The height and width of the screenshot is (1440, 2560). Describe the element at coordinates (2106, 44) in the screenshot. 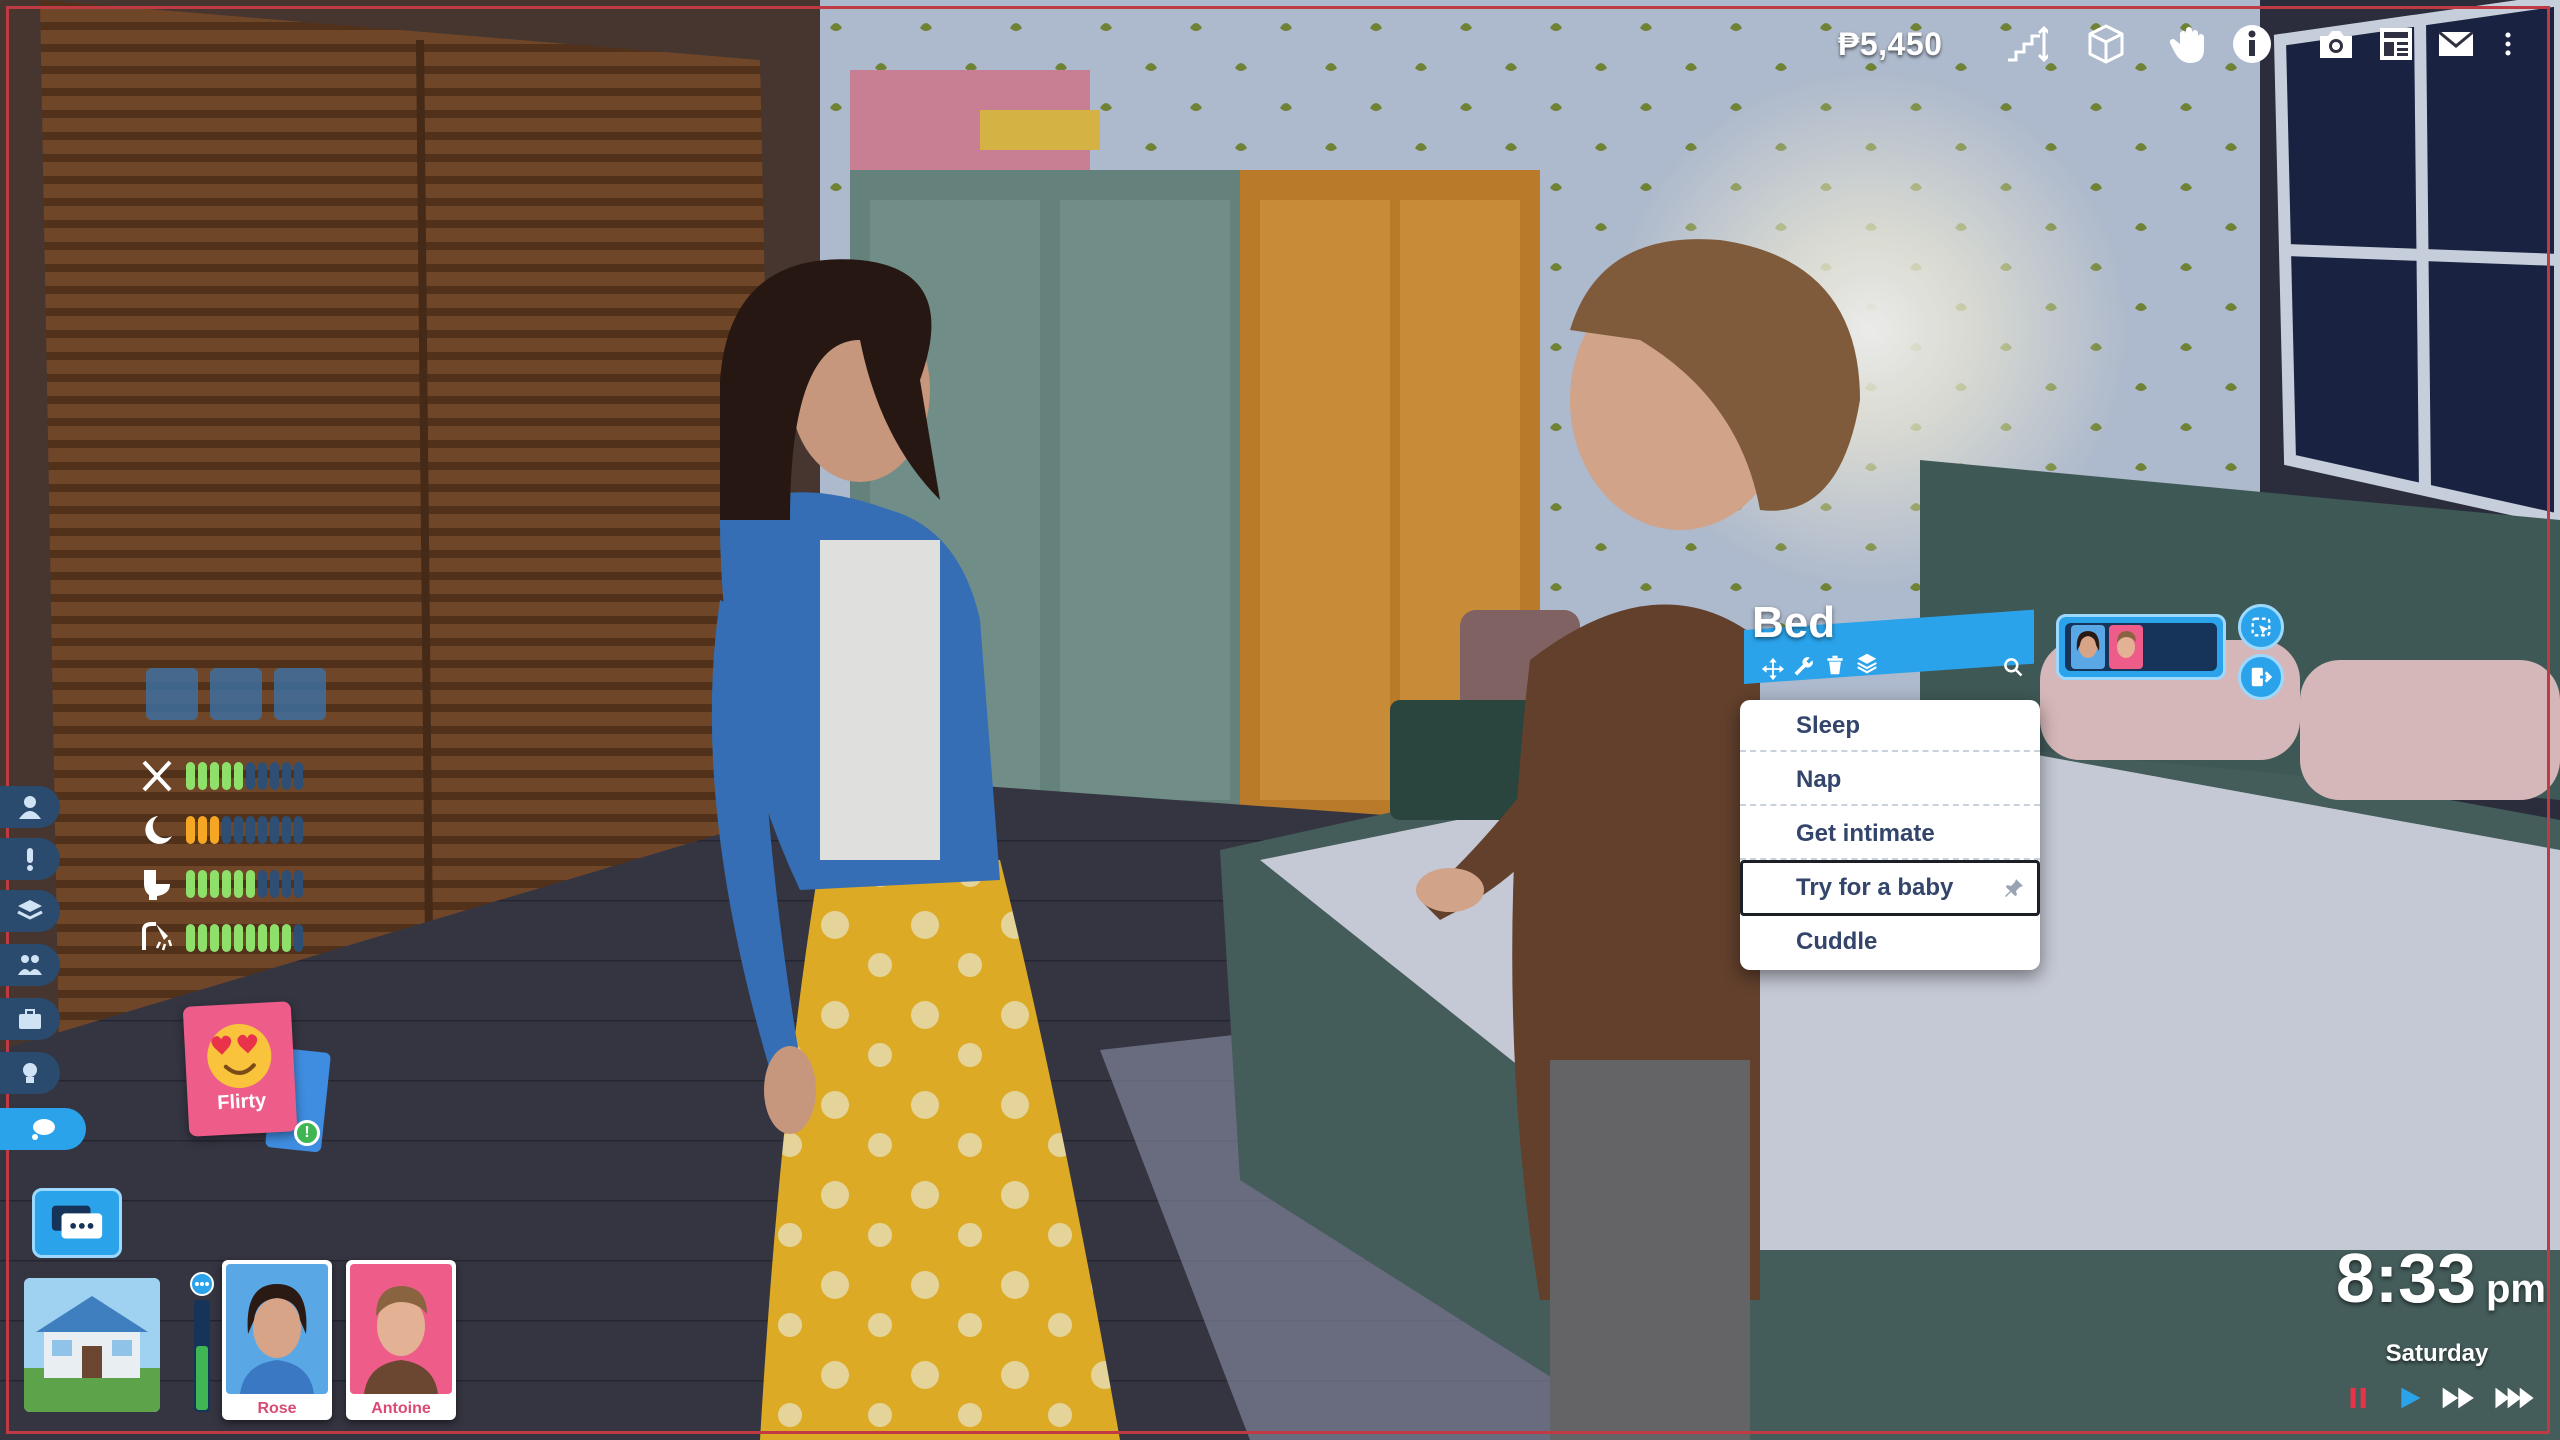

I see `build-cube-icon` at that location.